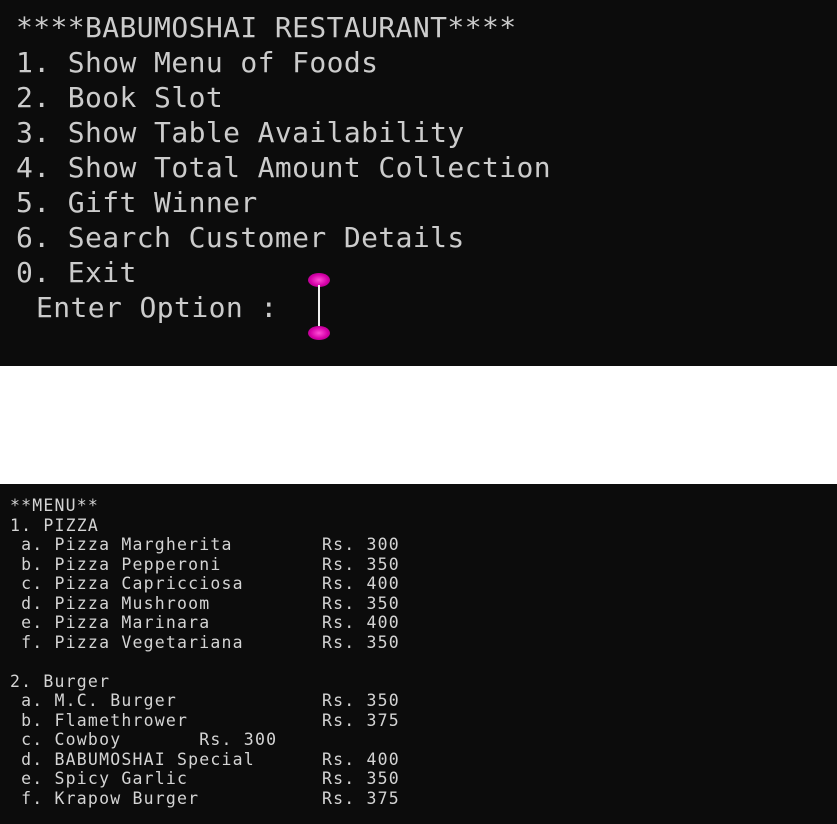  I want to click on menu-item-name: f. Krapow Burger, so click(105, 798).